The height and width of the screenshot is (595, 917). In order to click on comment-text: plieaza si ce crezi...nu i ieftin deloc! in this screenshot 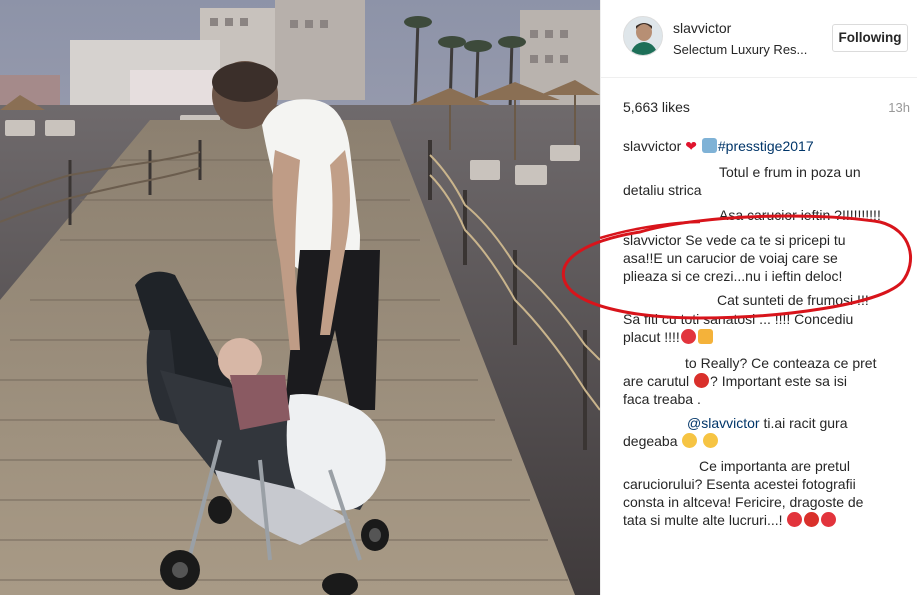, I will do `click(733, 276)`.